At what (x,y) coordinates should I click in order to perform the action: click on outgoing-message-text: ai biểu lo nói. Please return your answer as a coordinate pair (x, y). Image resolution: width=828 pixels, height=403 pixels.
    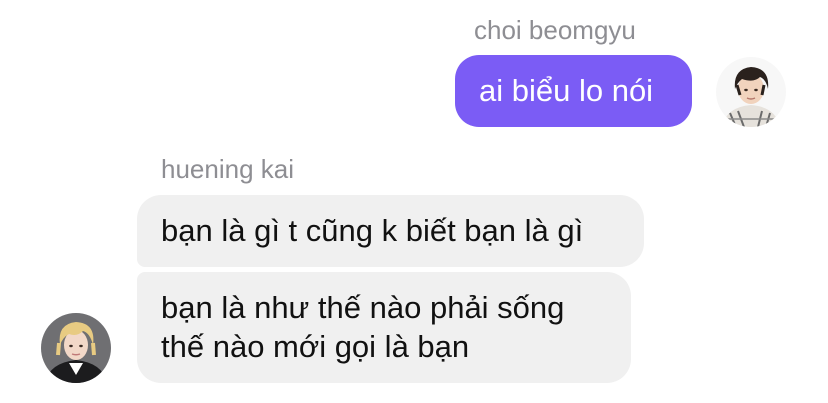
    Looking at the image, I should click on (566, 90).